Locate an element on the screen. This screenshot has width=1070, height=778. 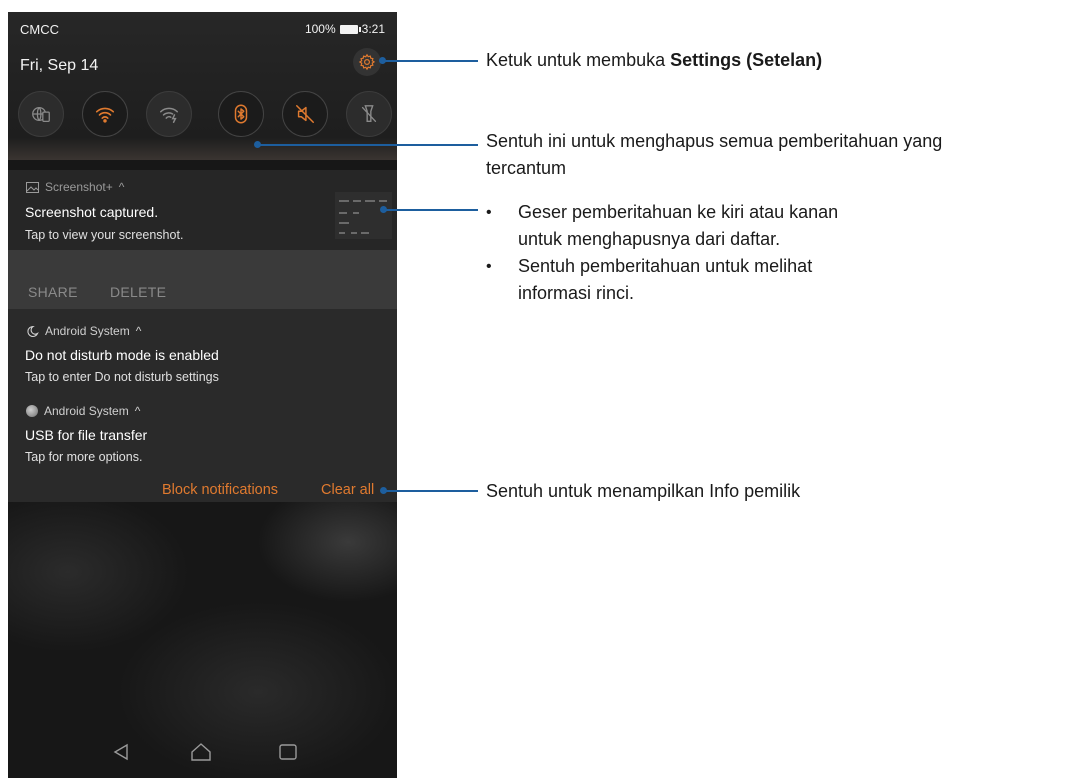
moon-icon is located at coordinates (33, 331).